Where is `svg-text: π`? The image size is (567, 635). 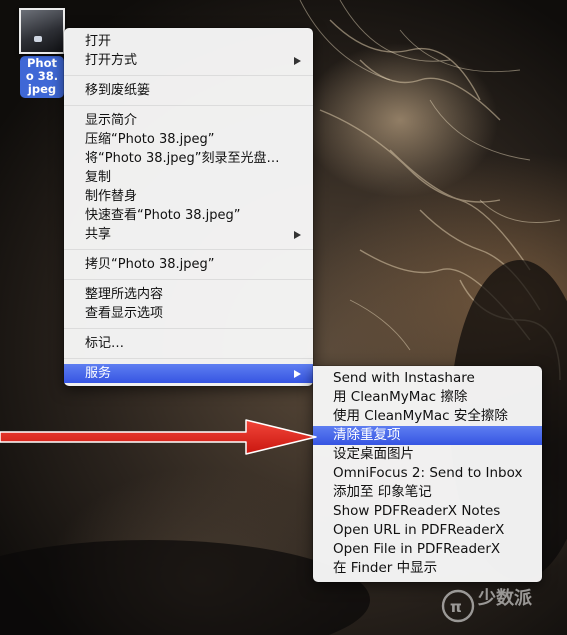 svg-text: π is located at coordinates (456, 607).